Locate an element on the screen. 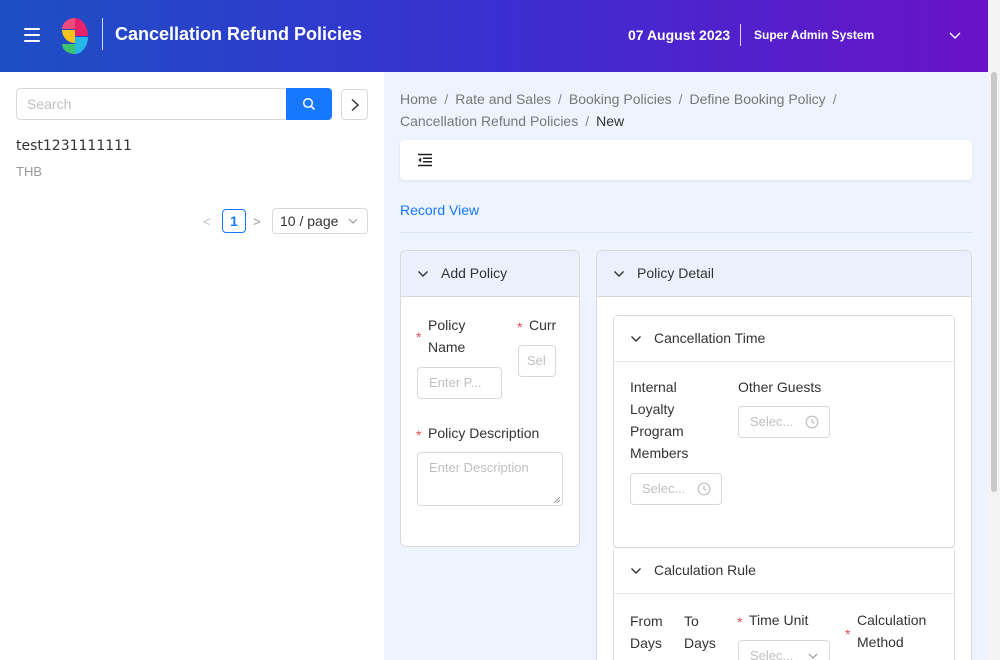  cancellation-time-header: Cancellation Time is located at coordinates (784, 339).